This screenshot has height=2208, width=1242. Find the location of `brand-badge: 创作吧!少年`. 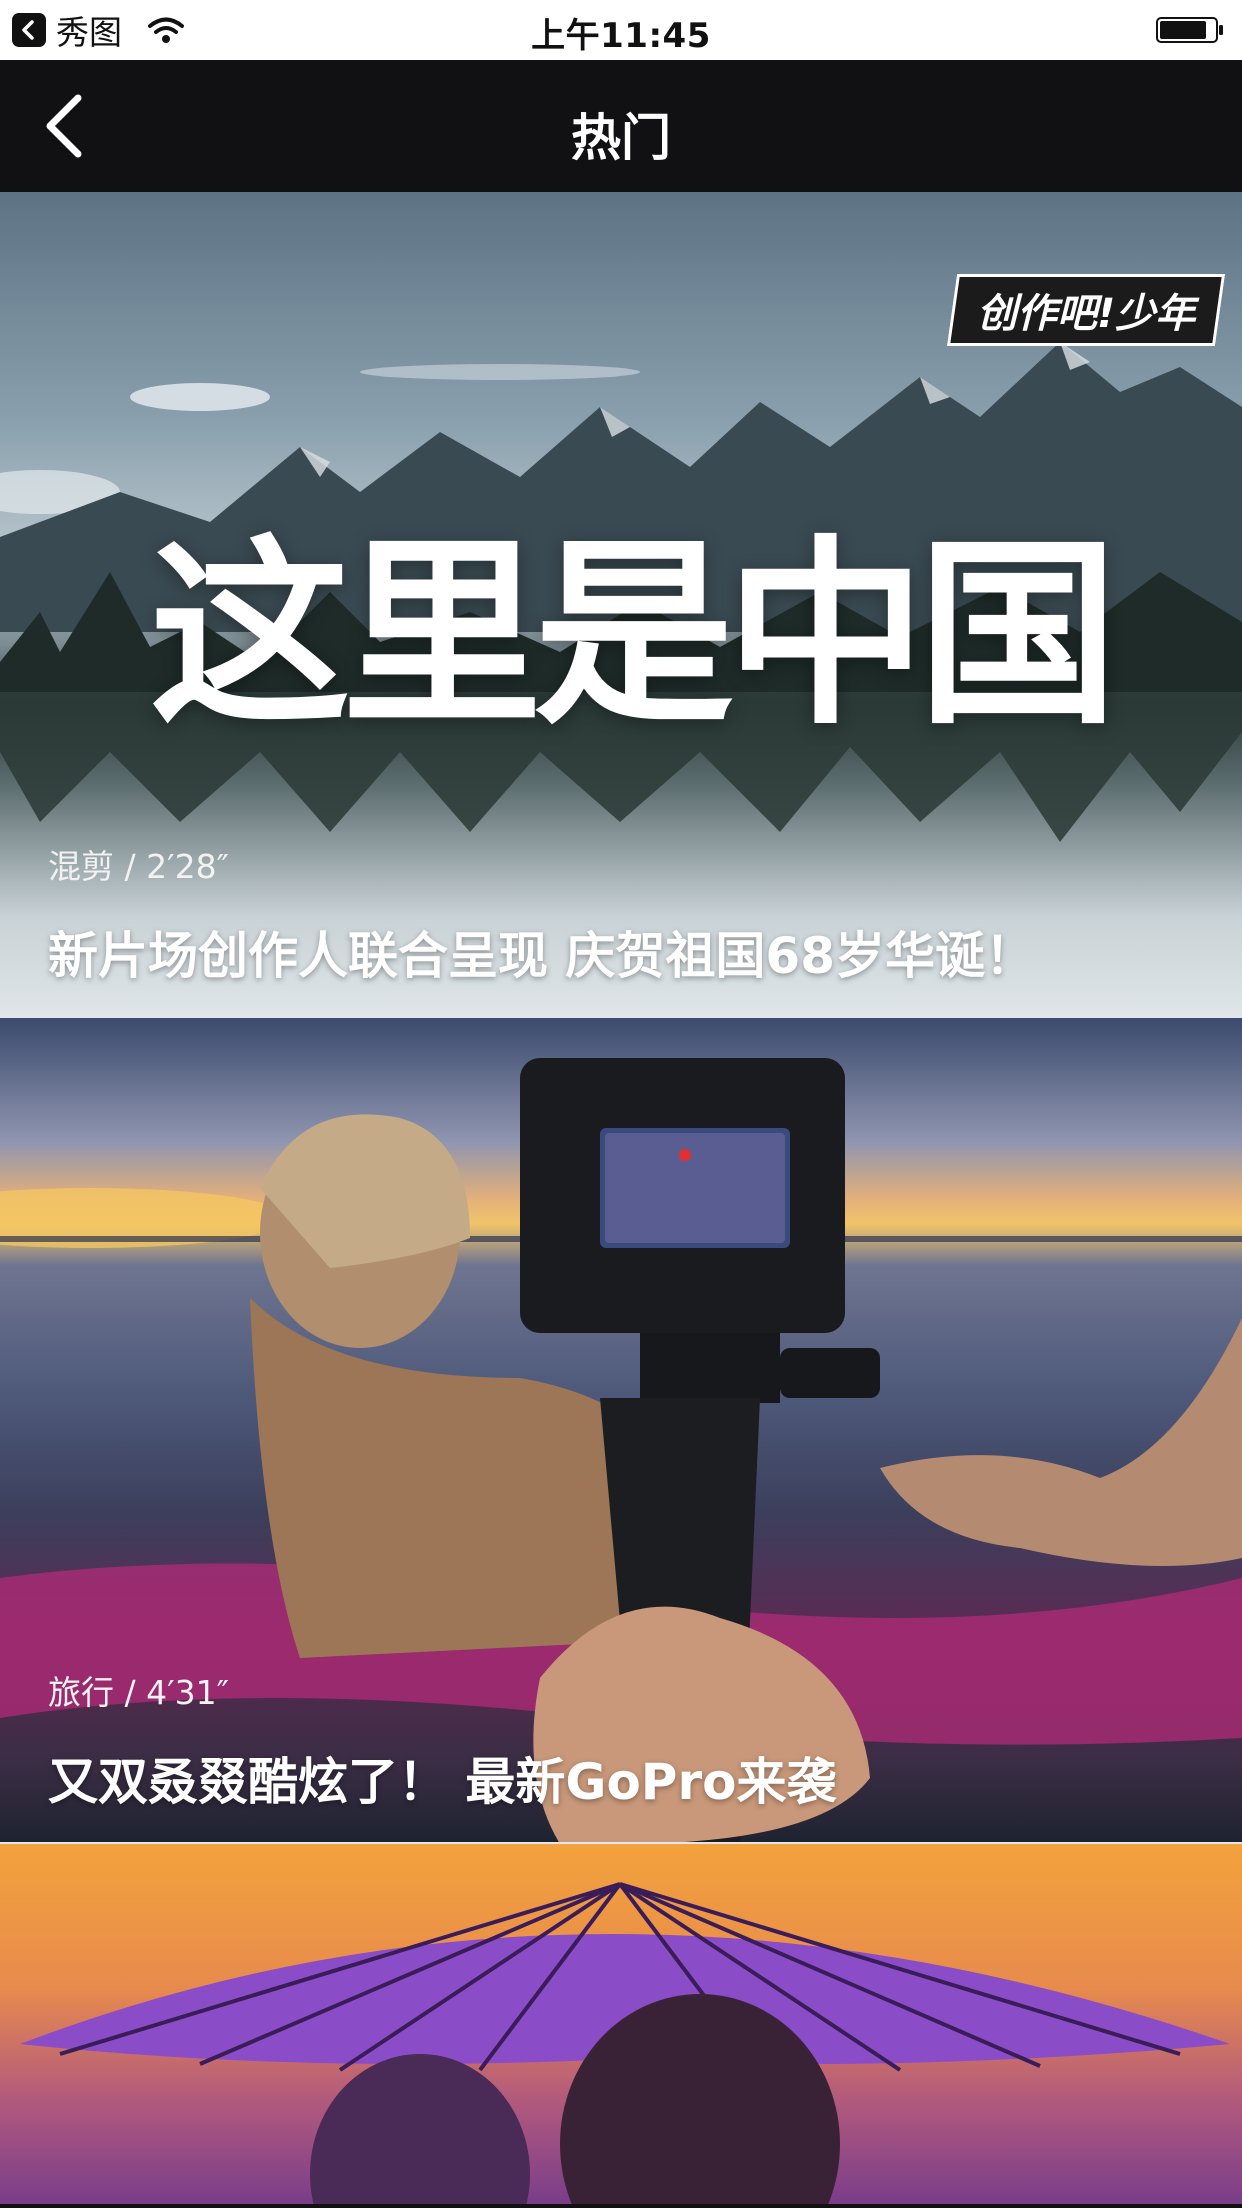

brand-badge: 创作吧!少年 is located at coordinates (1086, 310).